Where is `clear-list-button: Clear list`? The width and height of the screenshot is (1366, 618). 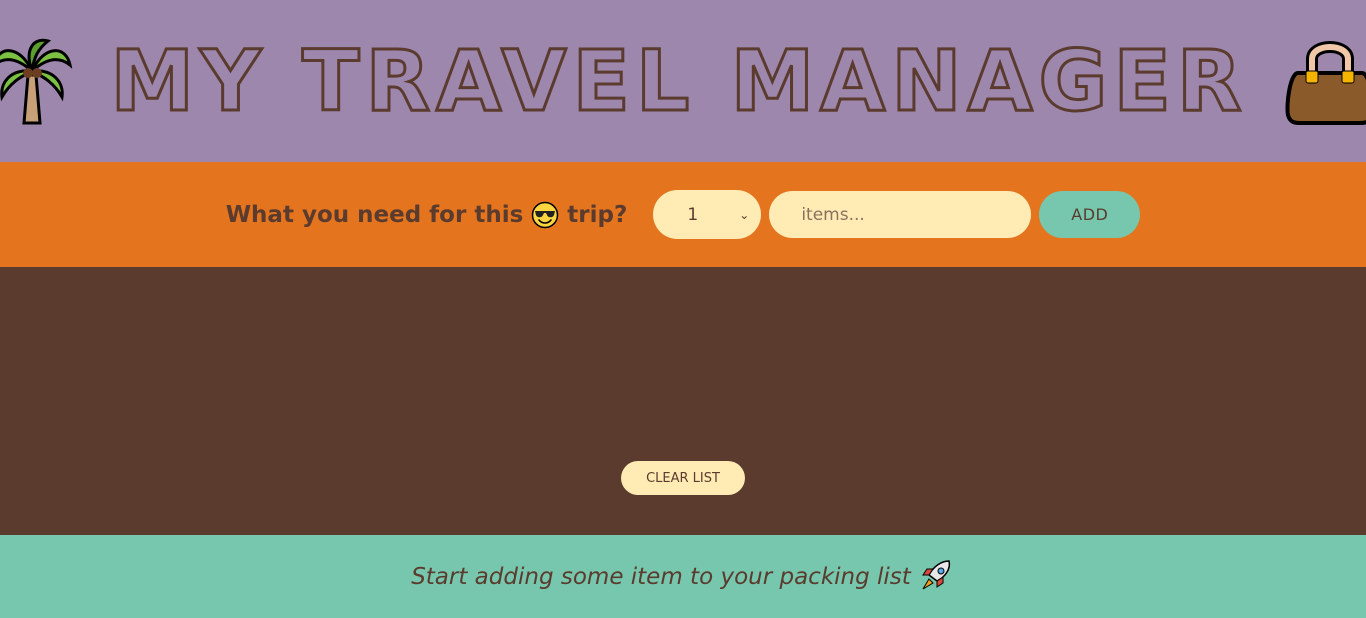 clear-list-button: Clear list is located at coordinates (683, 478).